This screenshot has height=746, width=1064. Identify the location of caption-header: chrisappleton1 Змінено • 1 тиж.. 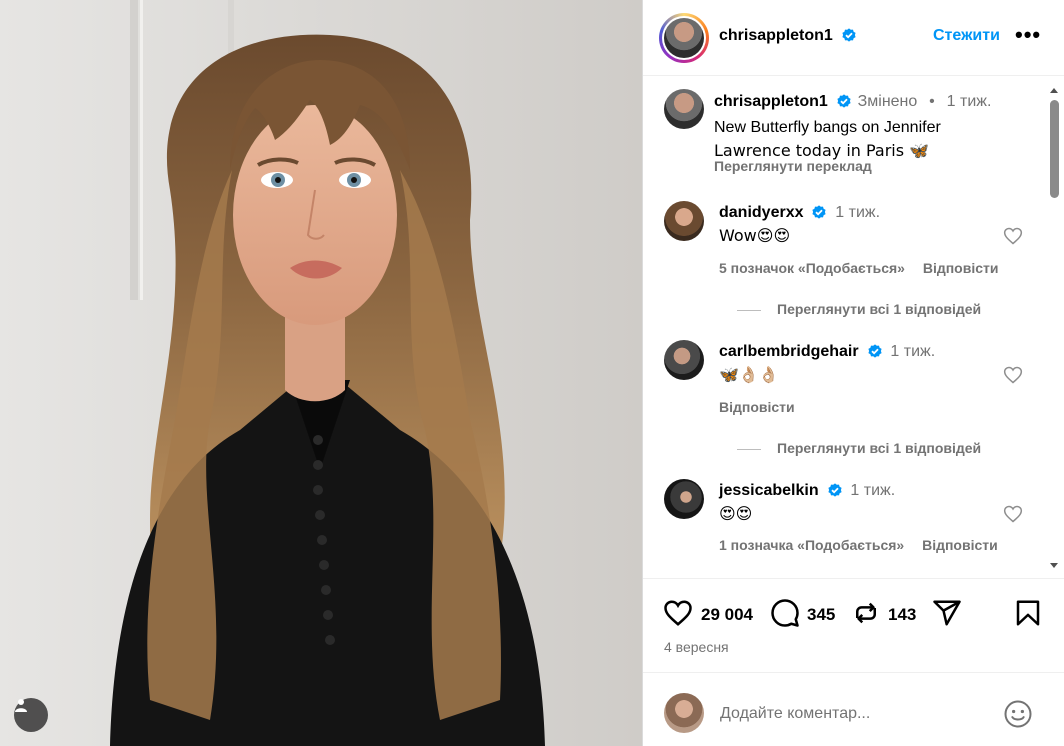
(852, 102).